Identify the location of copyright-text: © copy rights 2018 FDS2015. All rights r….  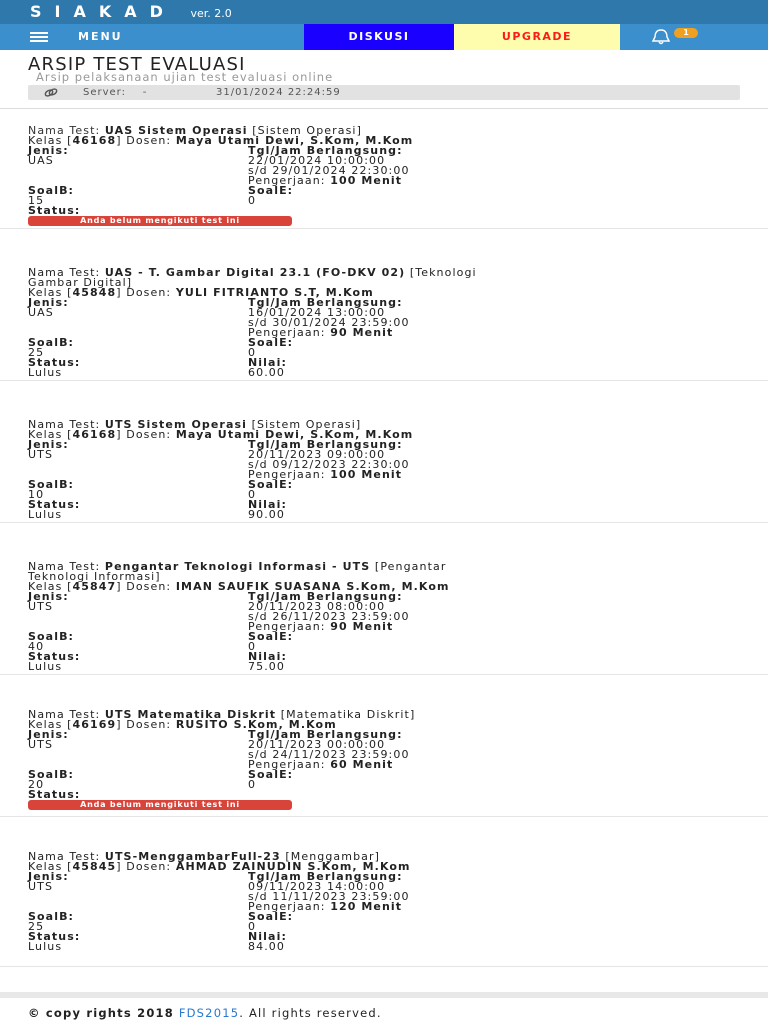
(205, 1013).